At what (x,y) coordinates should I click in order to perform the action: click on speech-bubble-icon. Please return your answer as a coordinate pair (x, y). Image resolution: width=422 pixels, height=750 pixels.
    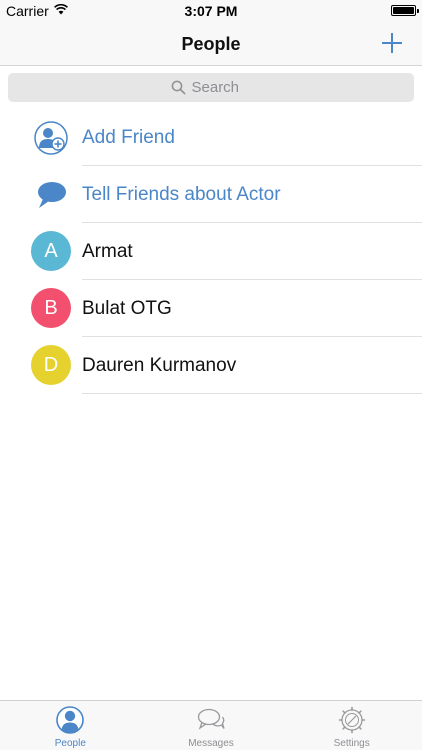
    Looking at the image, I should click on (52, 195).